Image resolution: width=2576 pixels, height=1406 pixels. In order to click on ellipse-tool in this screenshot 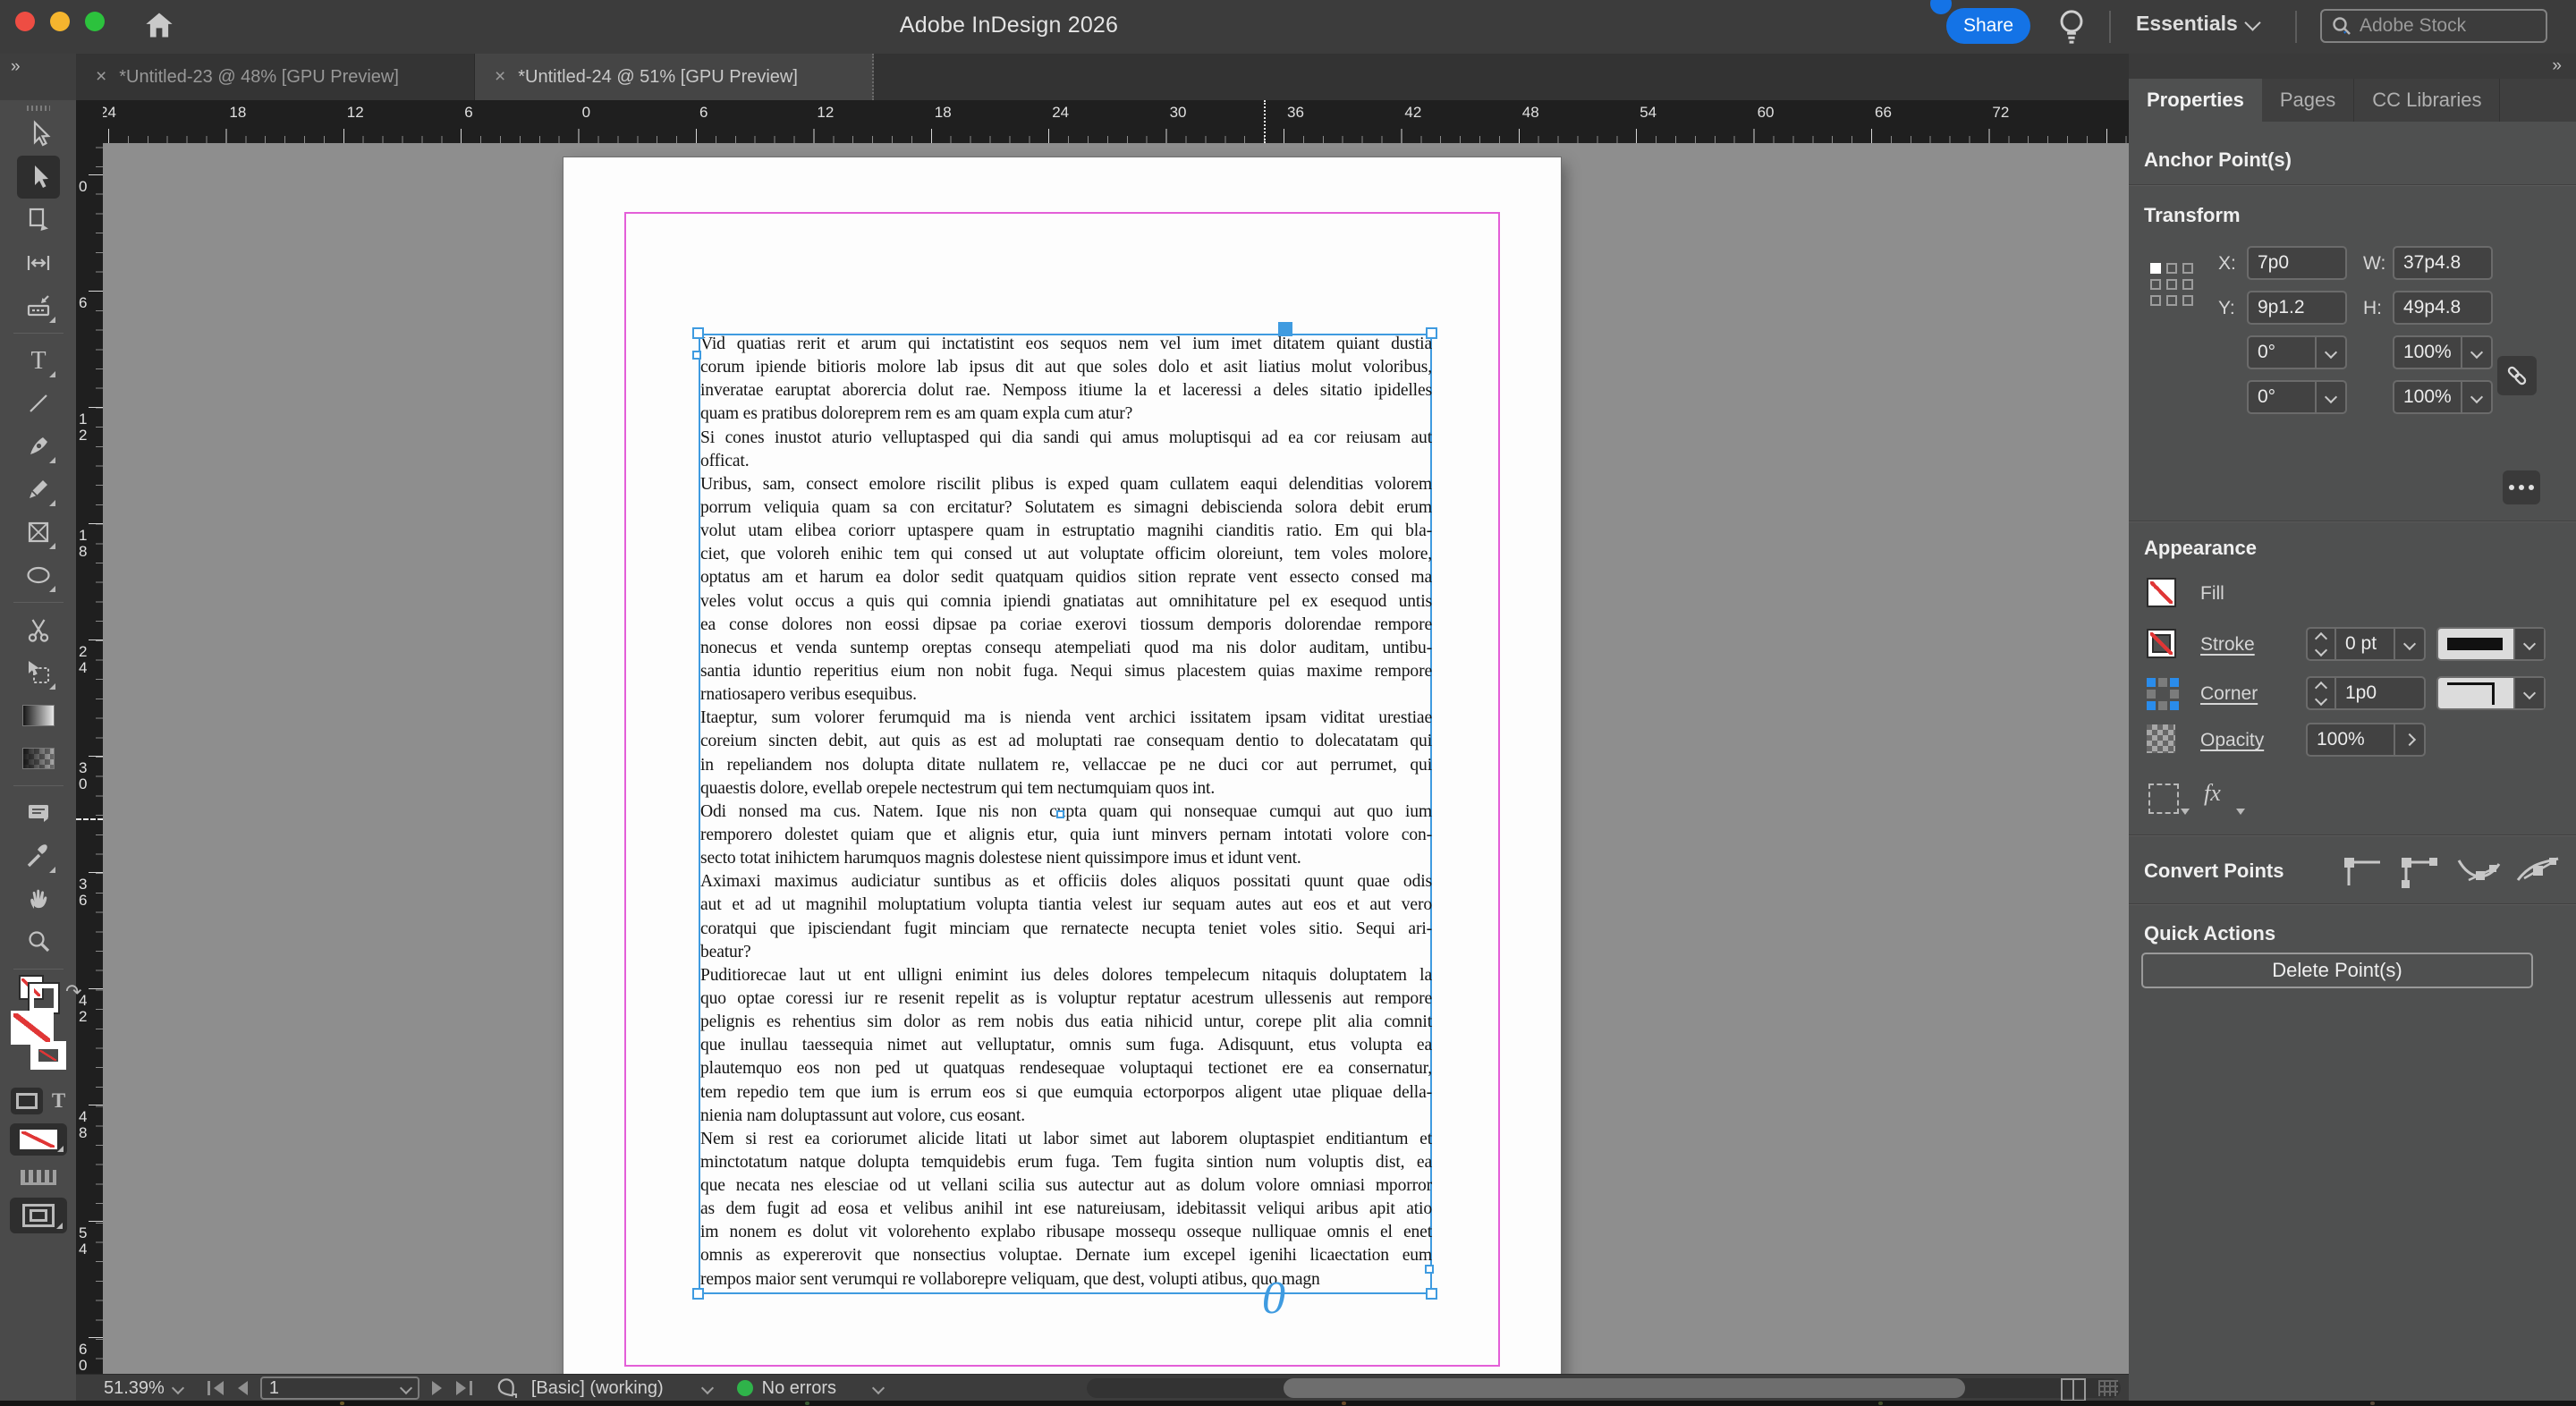, I will do `click(38, 576)`.